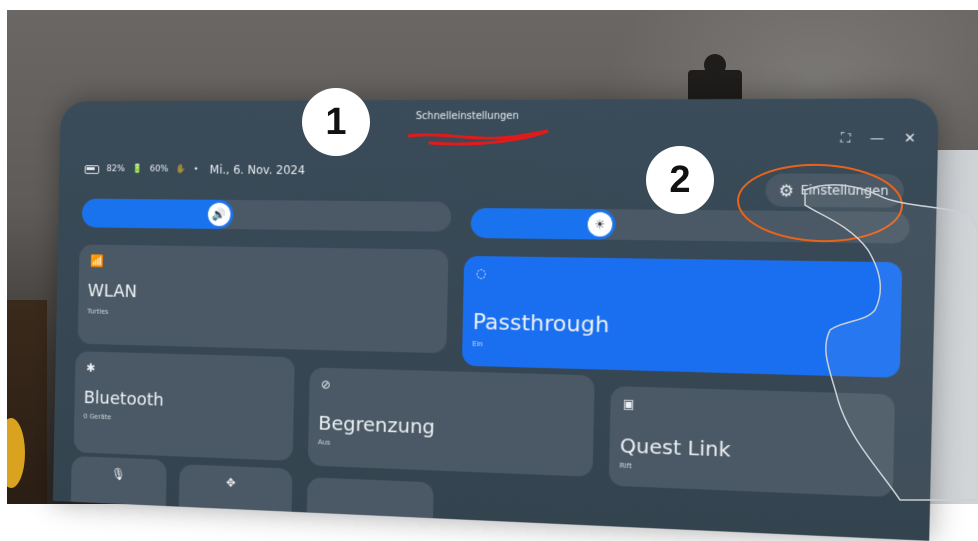  Describe the element at coordinates (263, 299) in the screenshot. I see `tile-wlan: 📶 WLAN Turtles` at that location.